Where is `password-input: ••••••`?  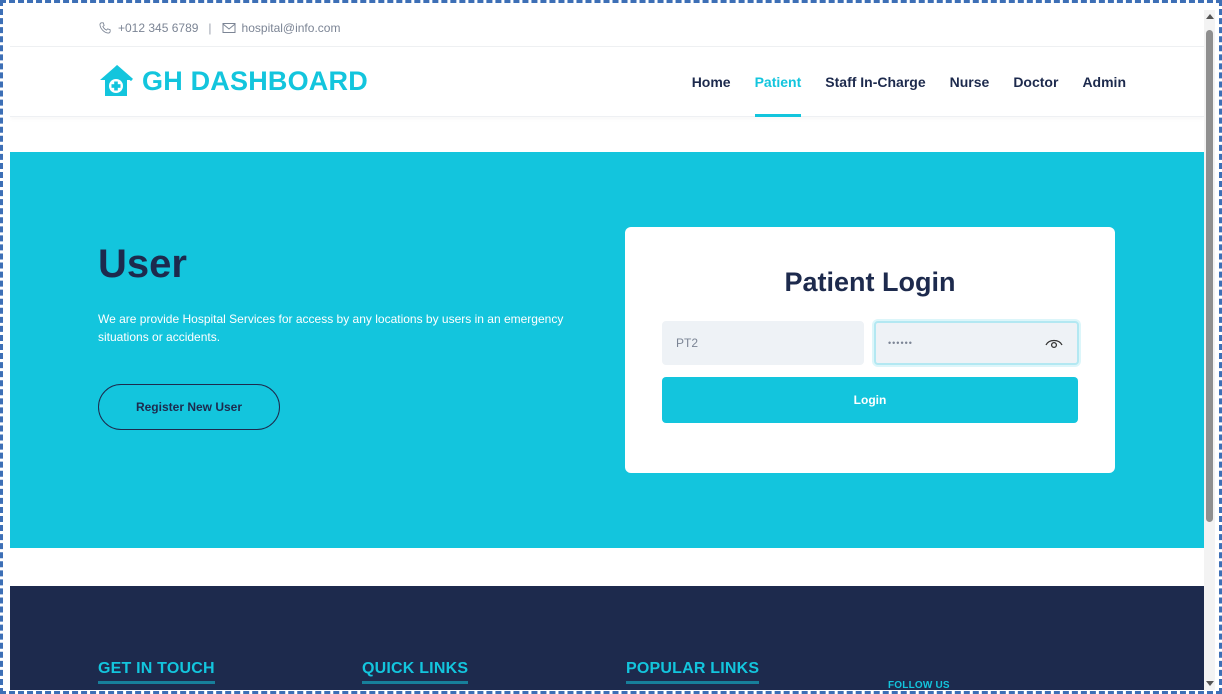
password-input: •••••• is located at coordinates (976, 343).